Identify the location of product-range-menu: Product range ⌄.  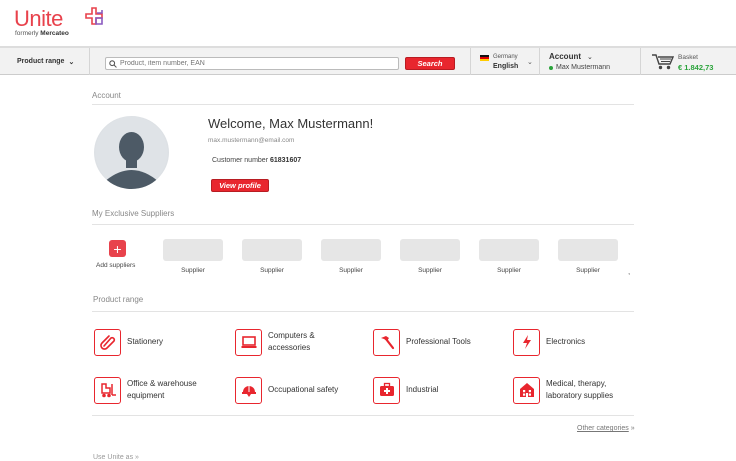
(45, 61).